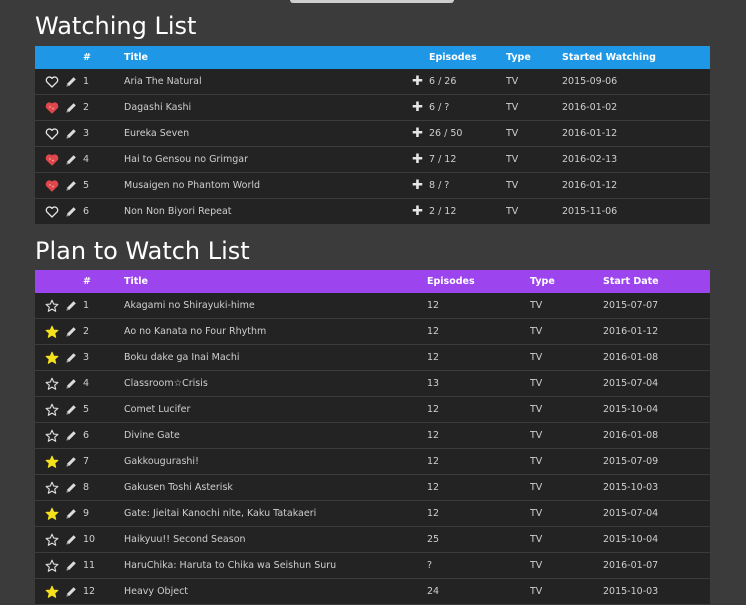 This screenshot has height=605, width=746. Describe the element at coordinates (656, 281) in the screenshot. I see `start-date-column-header: Start Date` at that location.